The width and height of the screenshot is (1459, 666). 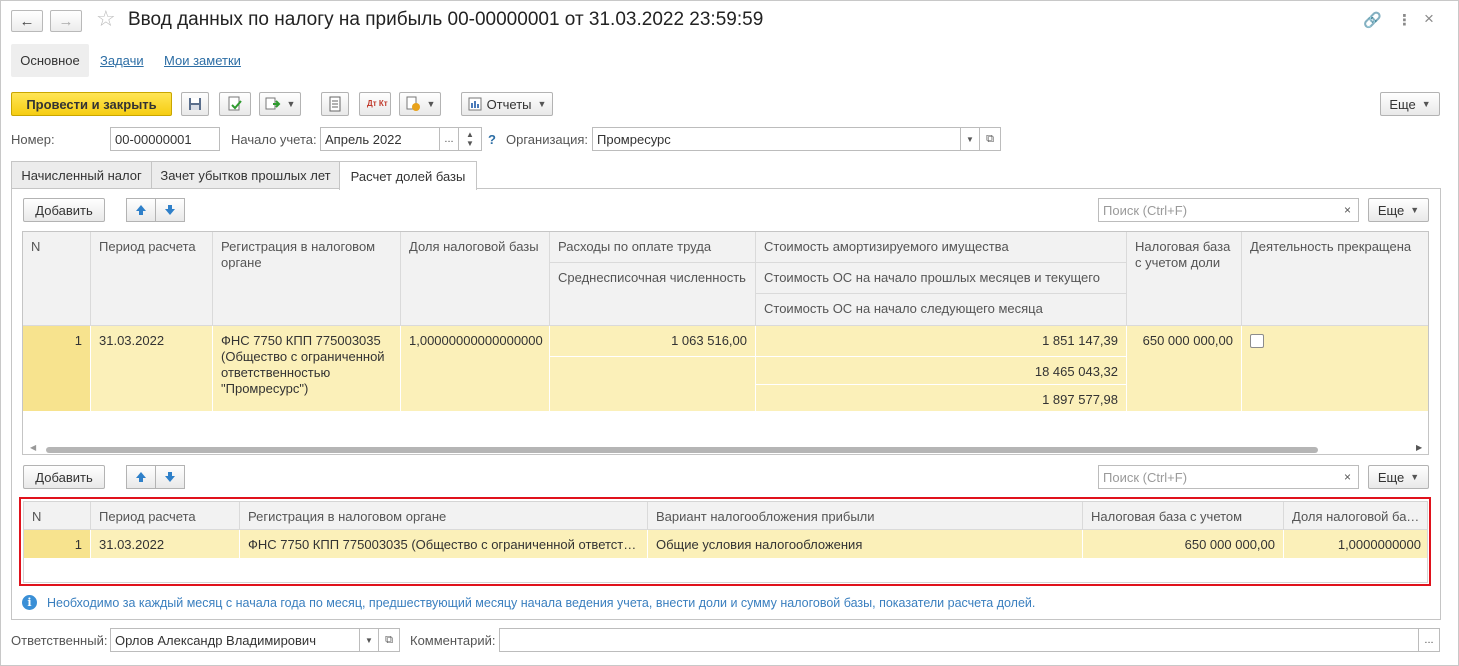 I want to click on column-header-os-next: Стоимость ОС на начало следующего месяца, so click(x=941, y=310).